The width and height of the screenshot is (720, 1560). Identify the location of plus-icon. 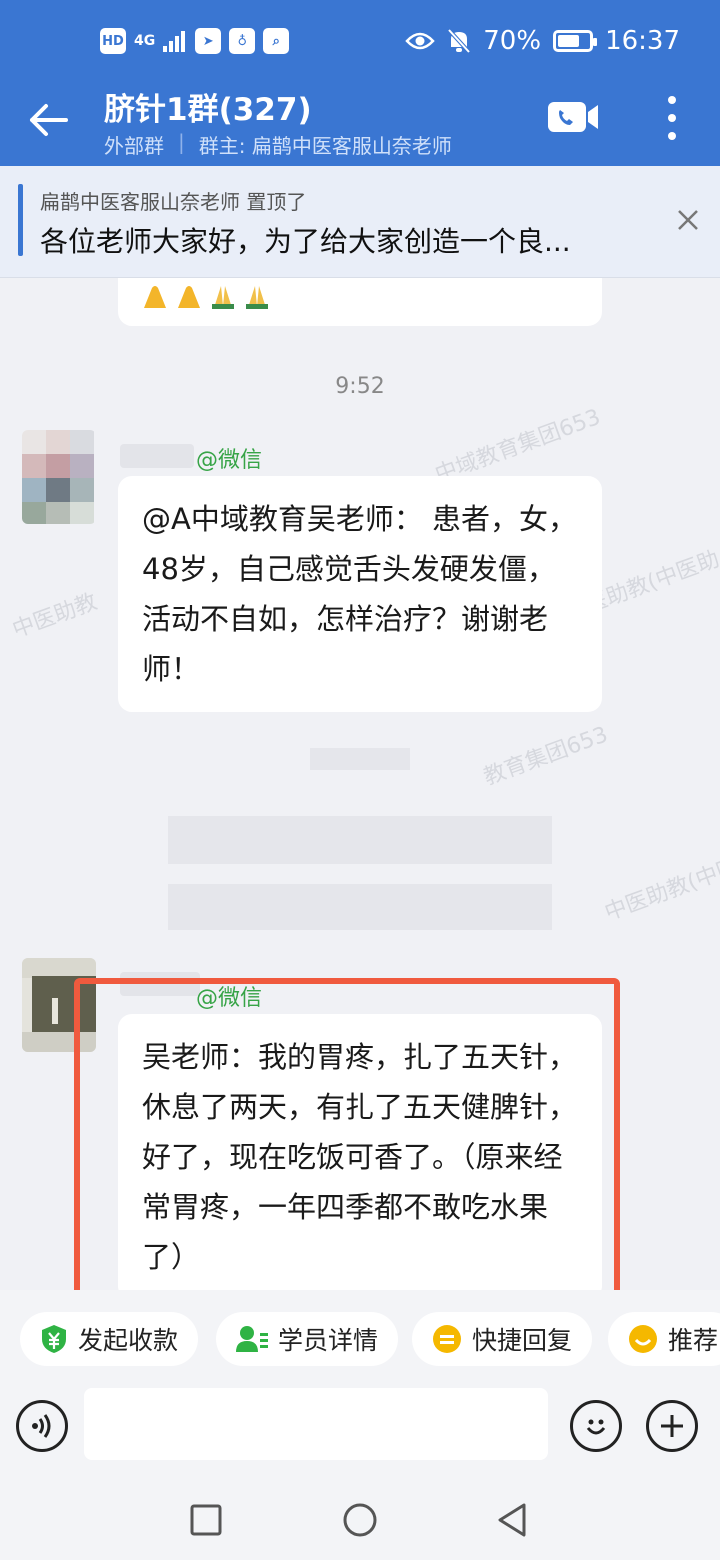
(672, 1426).